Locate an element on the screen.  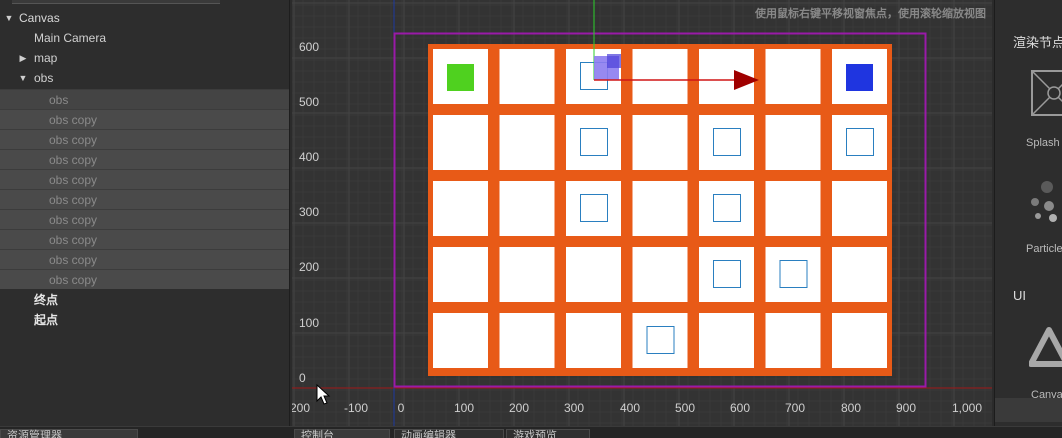
x-tick-label: 900 is located at coordinates (906, 408).